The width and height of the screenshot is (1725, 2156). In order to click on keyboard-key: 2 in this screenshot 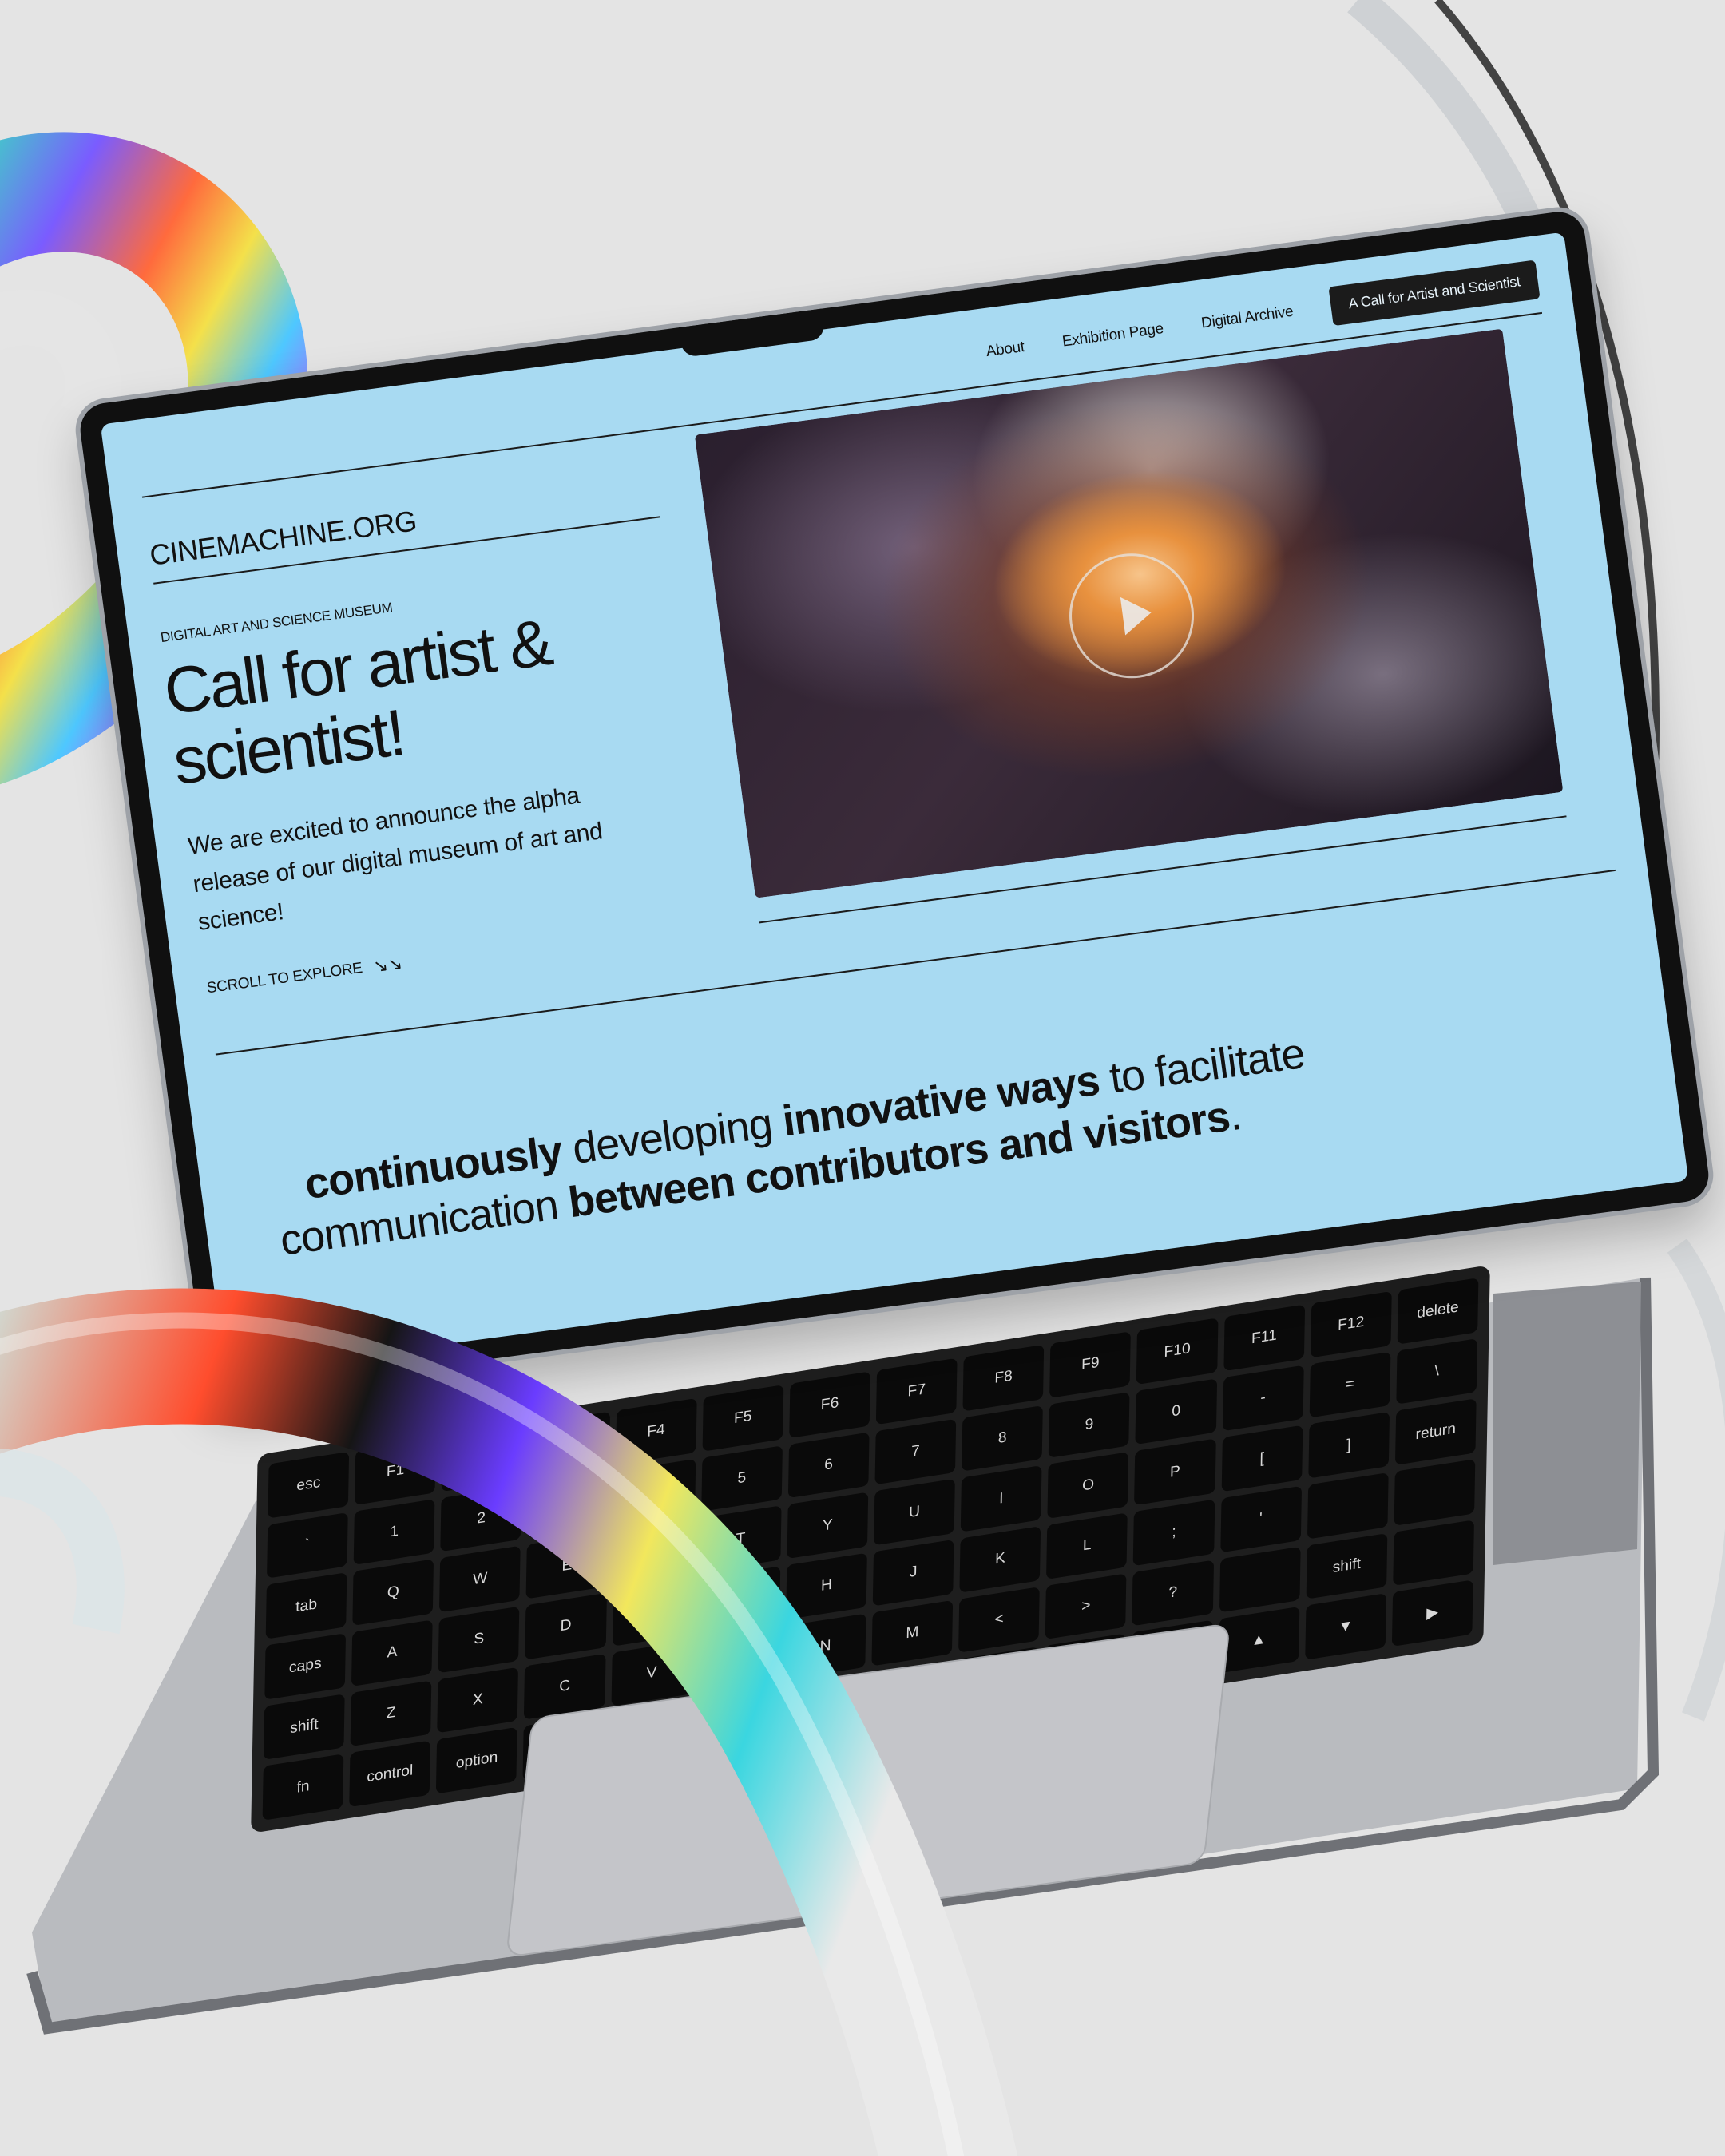, I will do `click(481, 1518)`.